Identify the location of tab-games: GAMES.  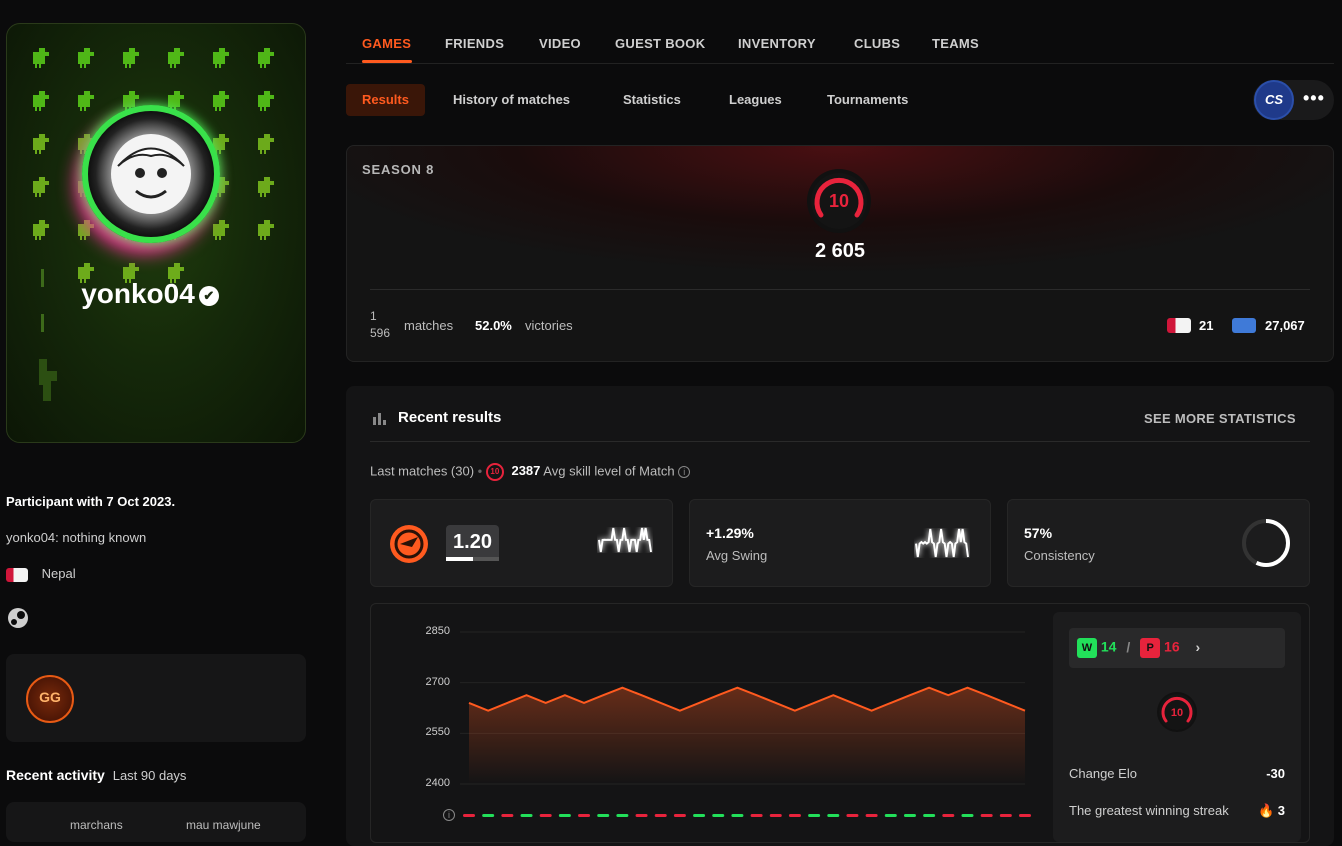
(386, 43).